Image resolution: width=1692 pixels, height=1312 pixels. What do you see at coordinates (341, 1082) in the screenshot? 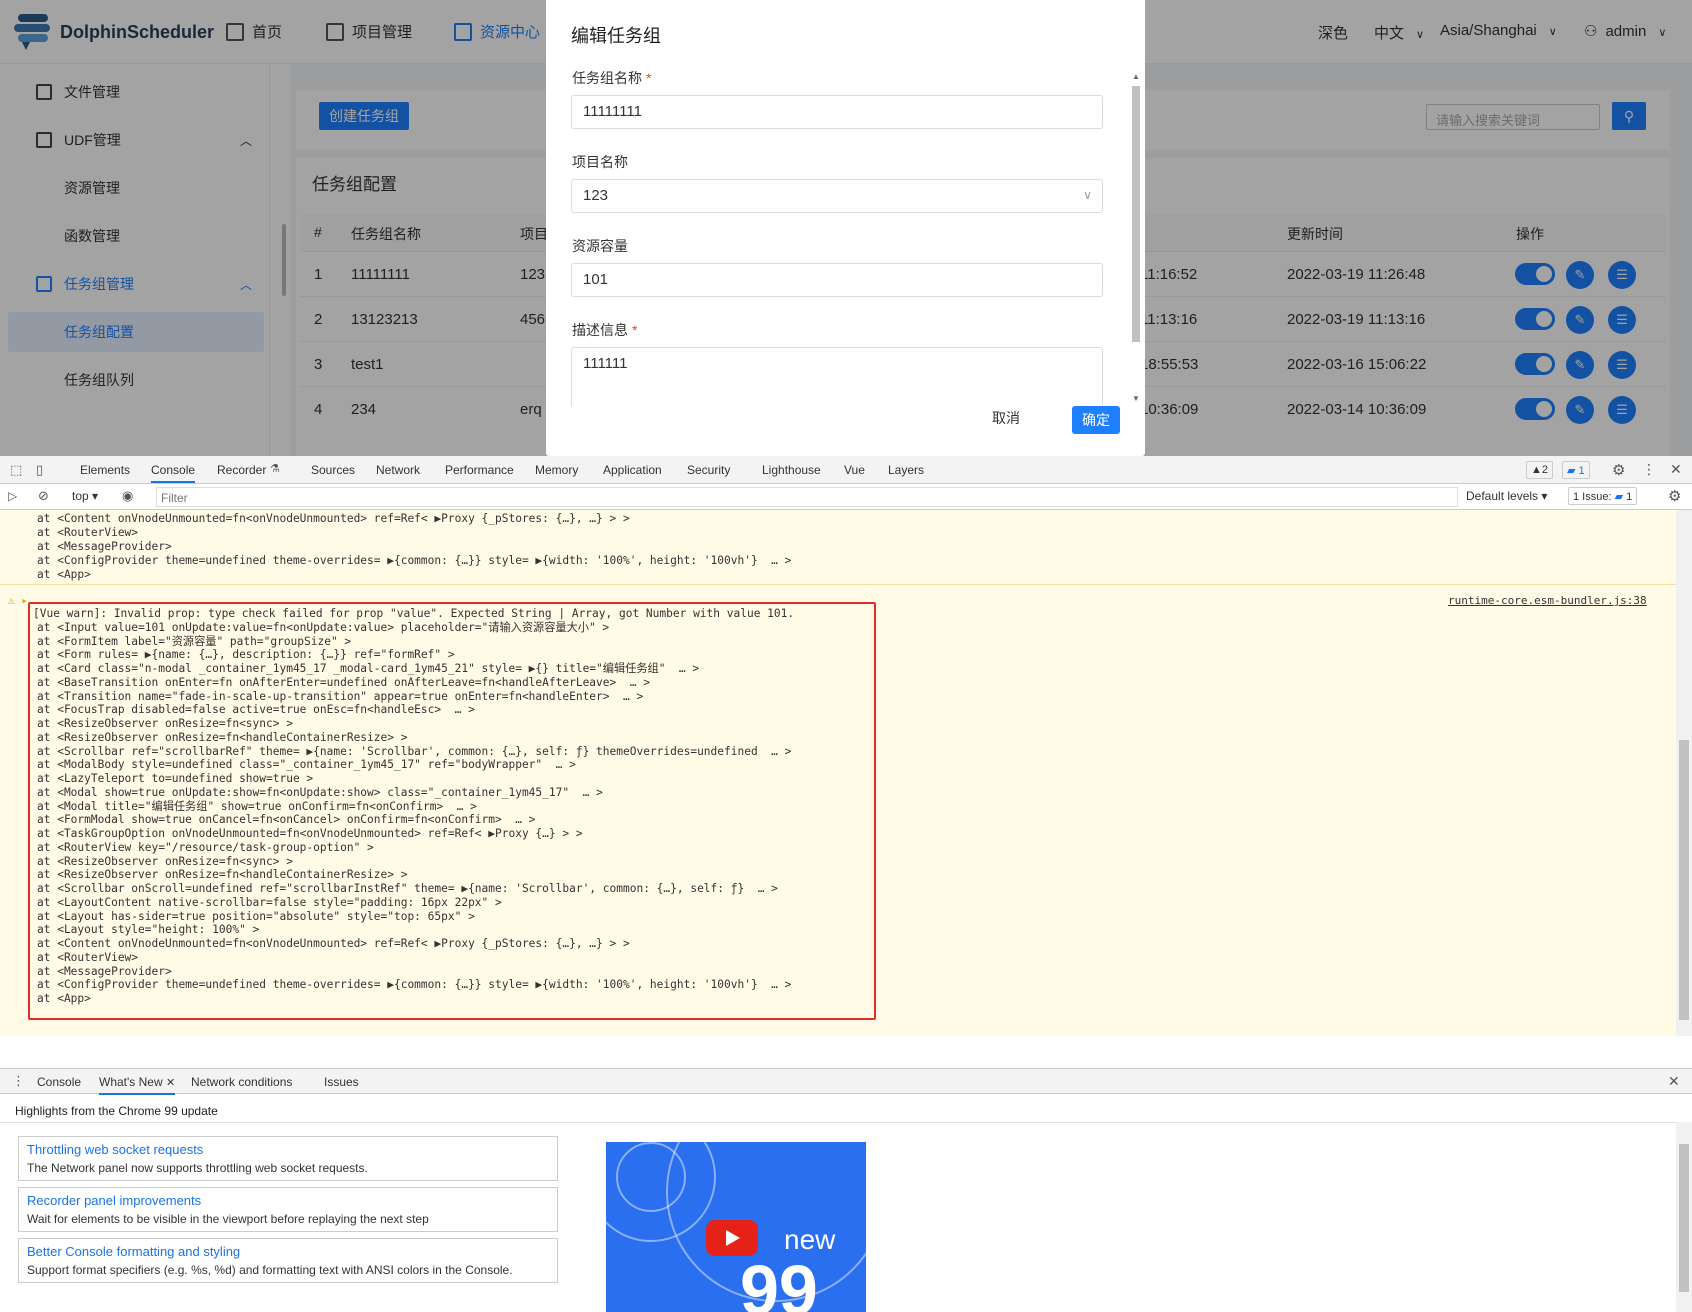
I see `drawer-tab-issues: Issues` at bounding box center [341, 1082].